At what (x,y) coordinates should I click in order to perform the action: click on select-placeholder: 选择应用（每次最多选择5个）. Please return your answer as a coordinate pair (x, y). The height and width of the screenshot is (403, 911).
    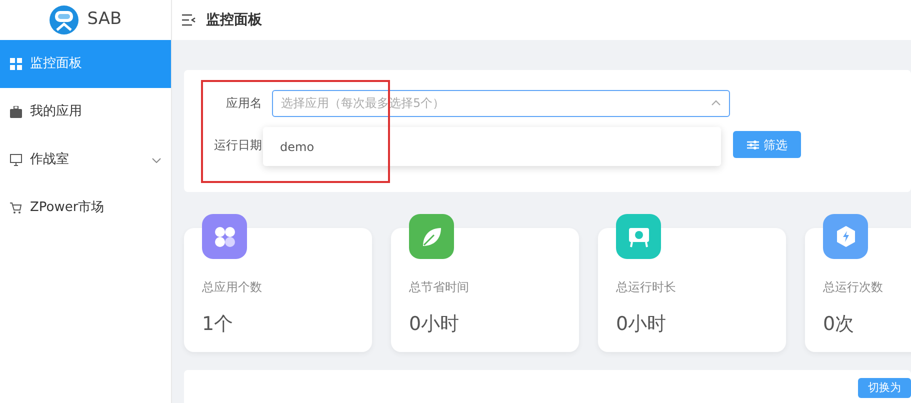
    Looking at the image, I should click on (363, 103).